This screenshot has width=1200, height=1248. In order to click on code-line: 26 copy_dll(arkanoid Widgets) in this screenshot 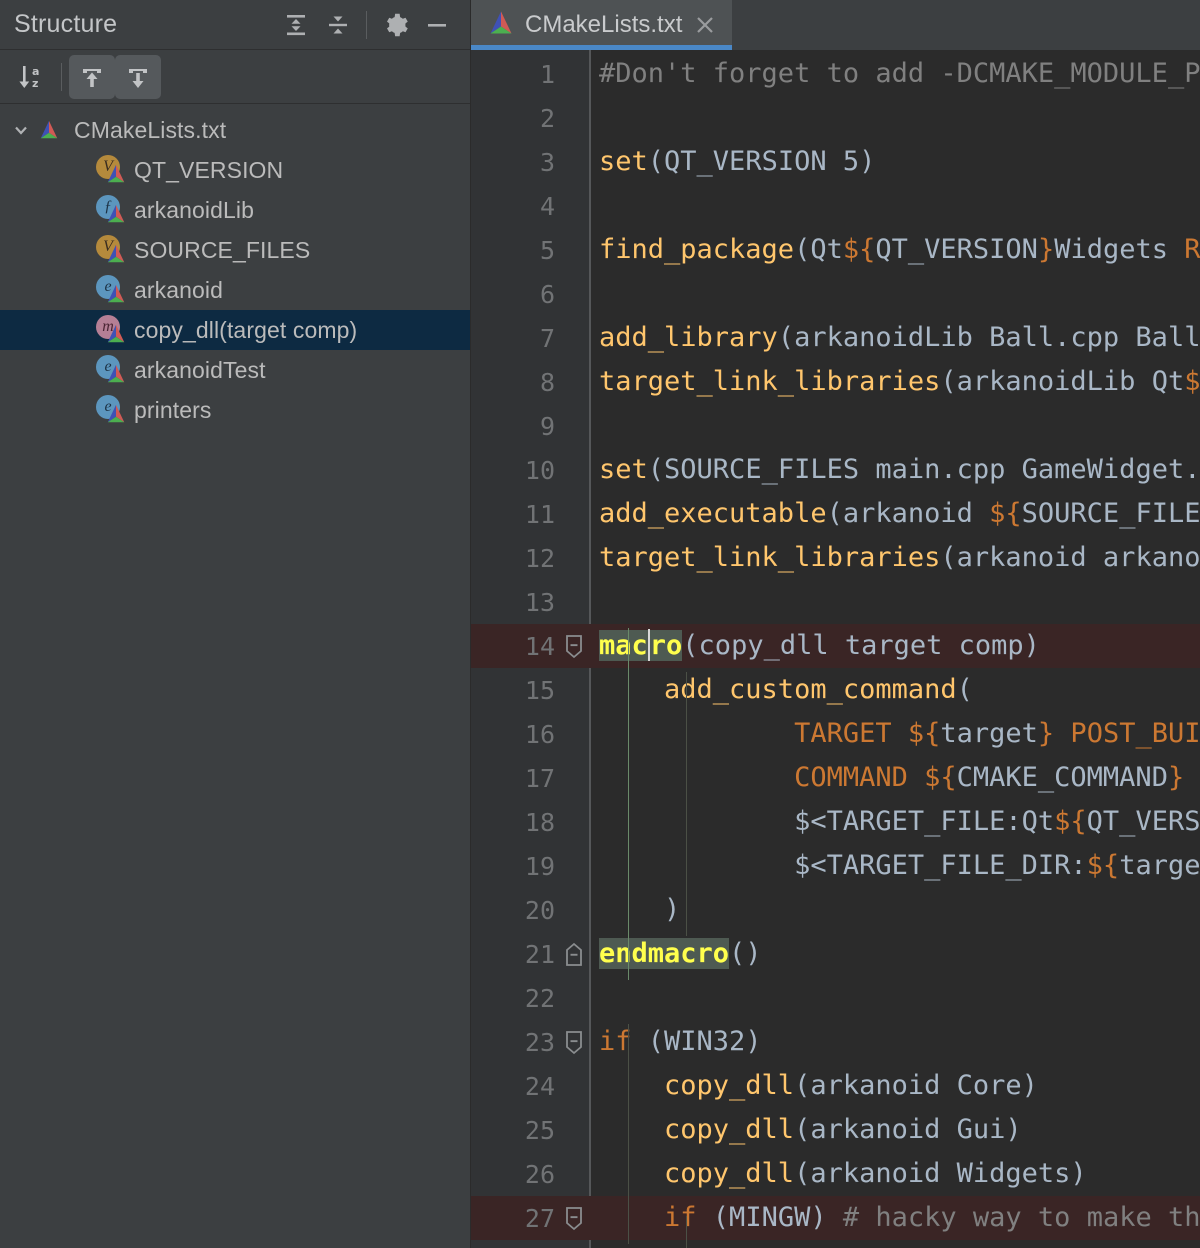, I will do `click(835, 1174)`.